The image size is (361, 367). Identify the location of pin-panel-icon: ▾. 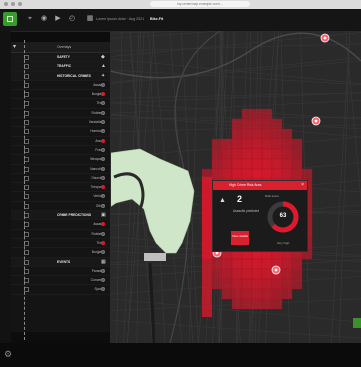
(14, 47).